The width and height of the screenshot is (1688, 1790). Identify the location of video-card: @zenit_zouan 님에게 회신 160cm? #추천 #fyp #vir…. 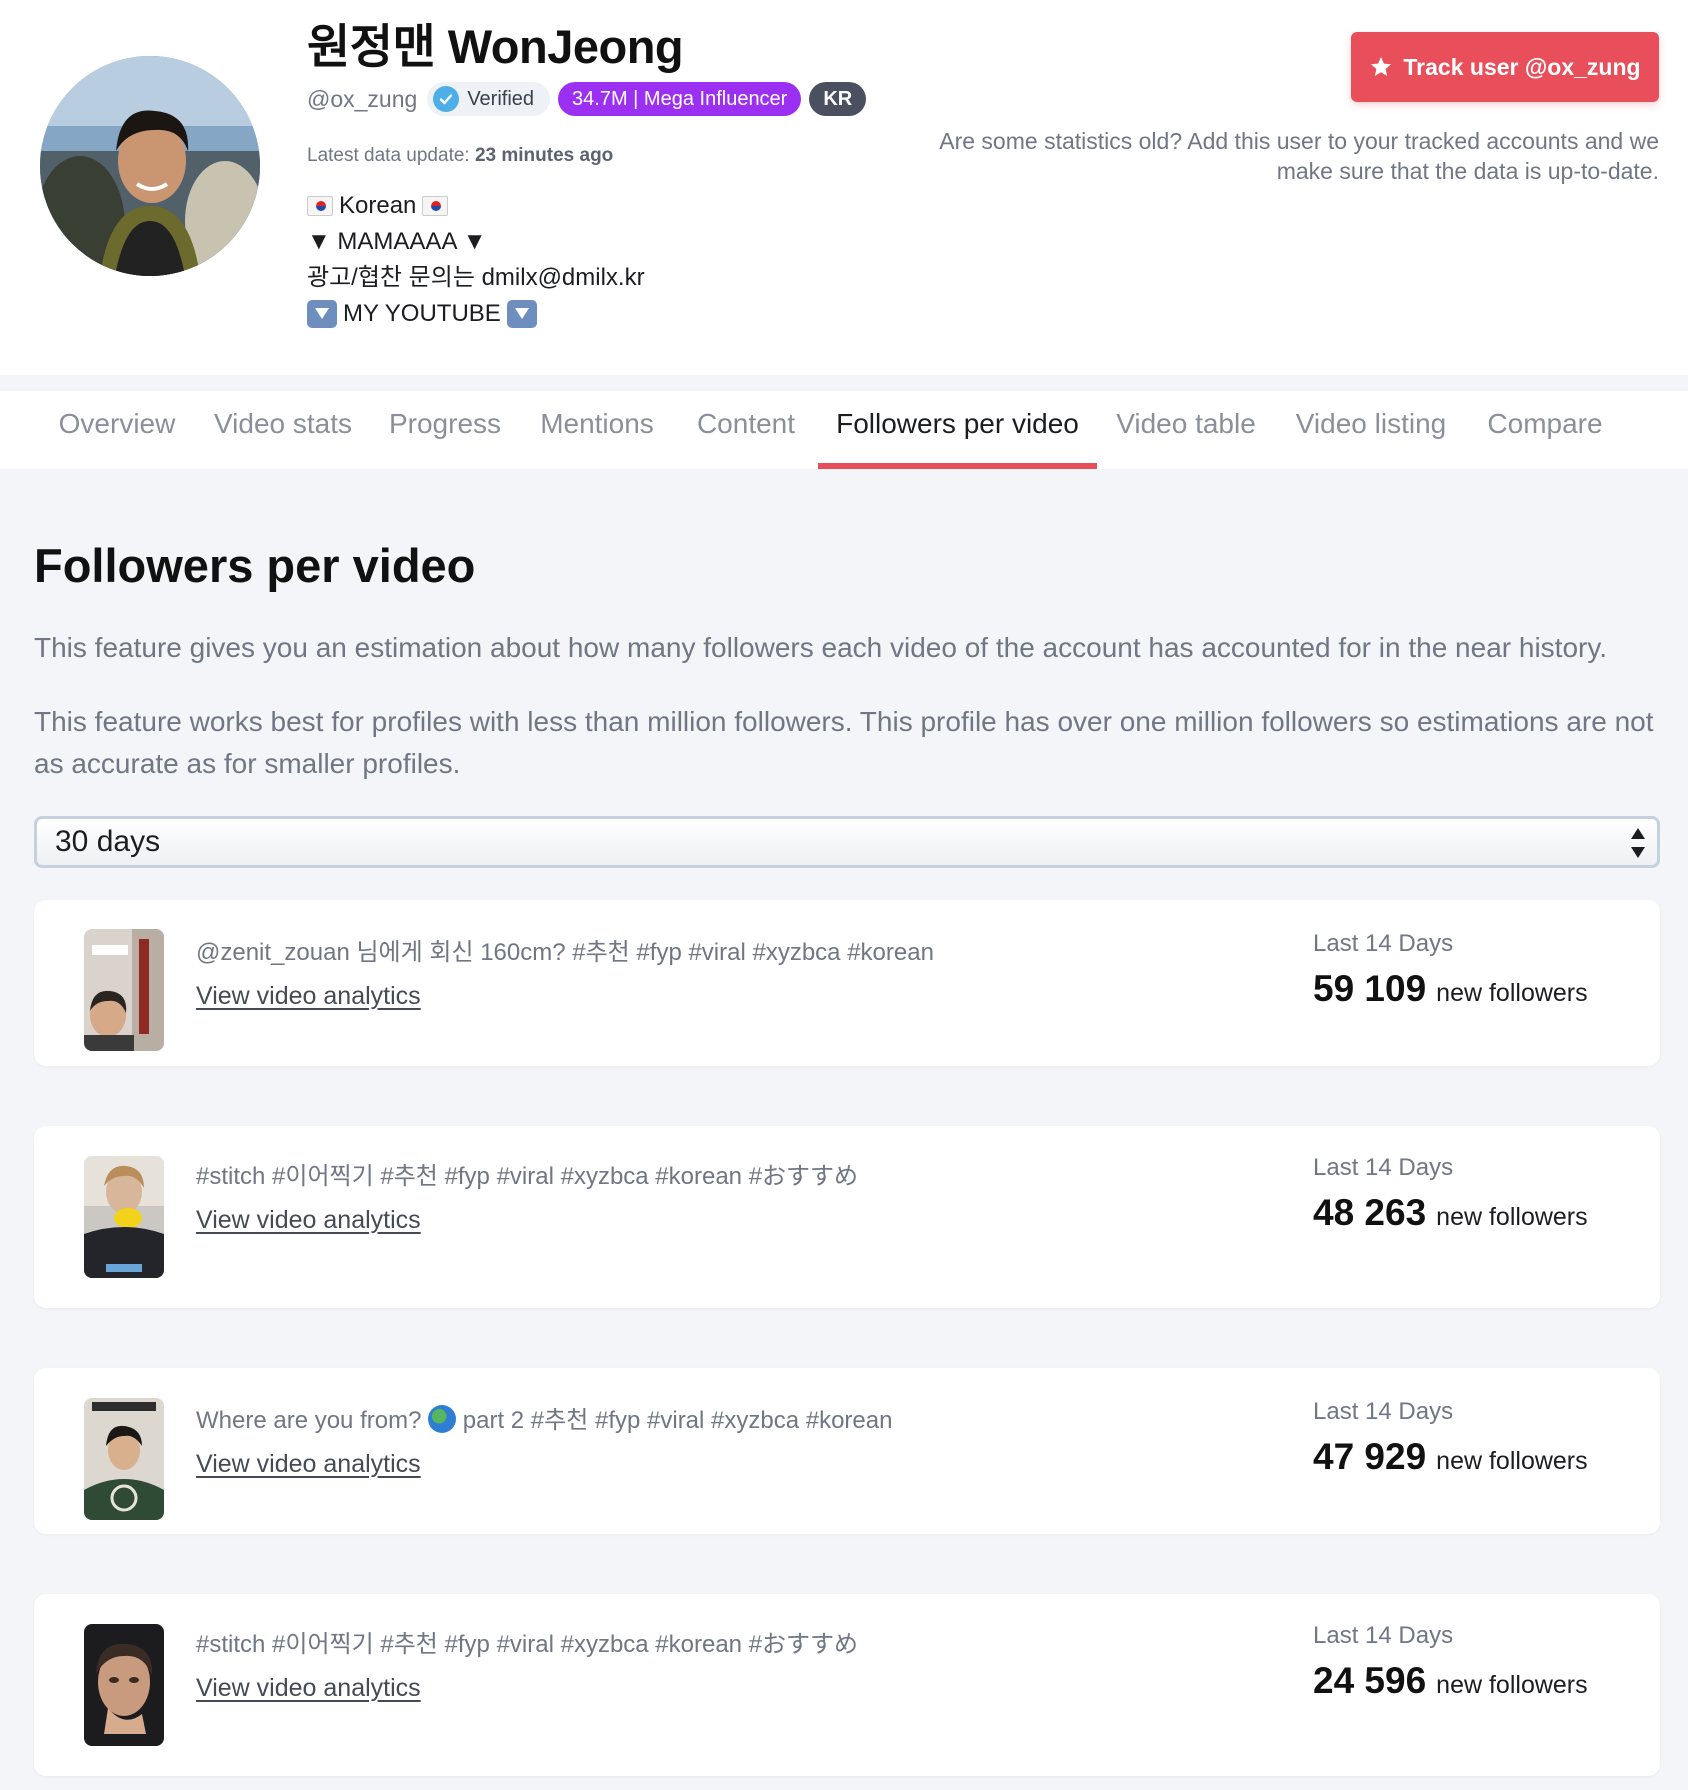
(847, 983).